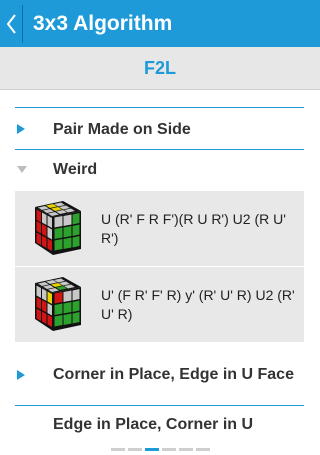 This screenshot has width=320, height=455. What do you see at coordinates (173, 374) in the screenshot?
I see `list-item-label: Corner in Place, Edge in U Face` at bounding box center [173, 374].